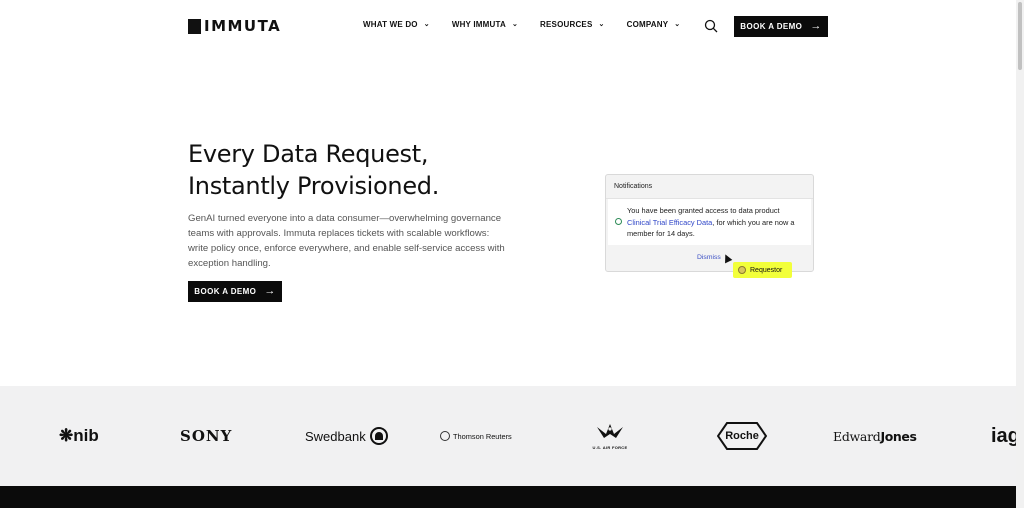 The height and width of the screenshot is (508, 1024). Describe the element at coordinates (766, 270) in the screenshot. I see `requestor-label: Requestor` at that location.